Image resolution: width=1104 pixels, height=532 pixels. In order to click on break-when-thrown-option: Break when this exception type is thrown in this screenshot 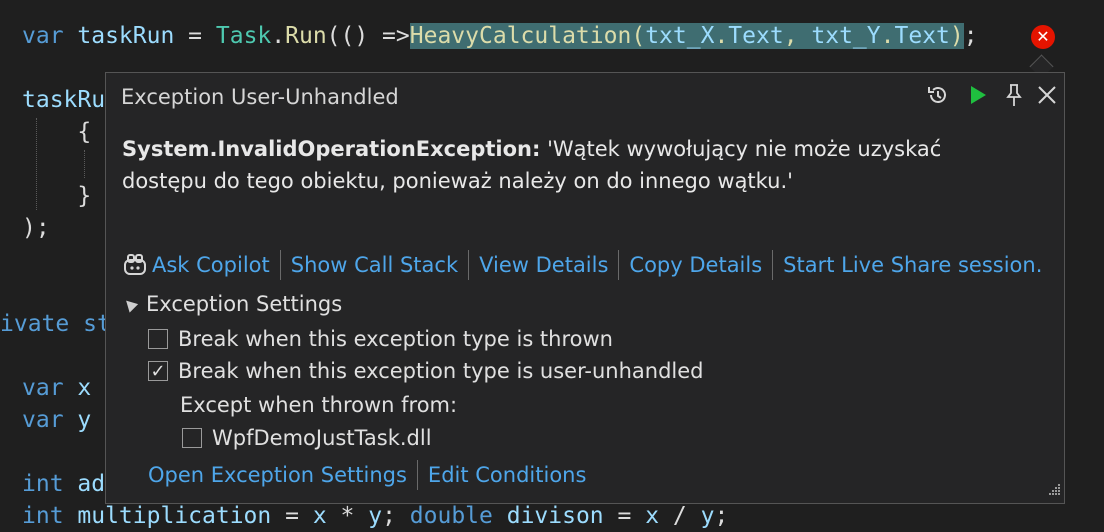, I will do `click(380, 339)`.